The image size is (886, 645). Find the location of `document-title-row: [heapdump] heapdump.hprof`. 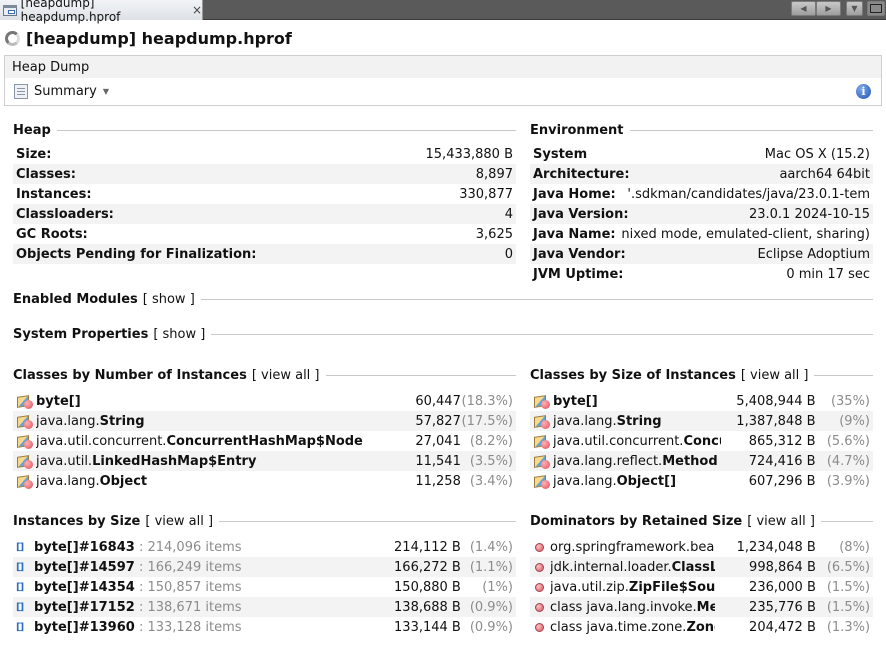

document-title-row: [heapdump] heapdump.hprof is located at coordinates (443, 38).